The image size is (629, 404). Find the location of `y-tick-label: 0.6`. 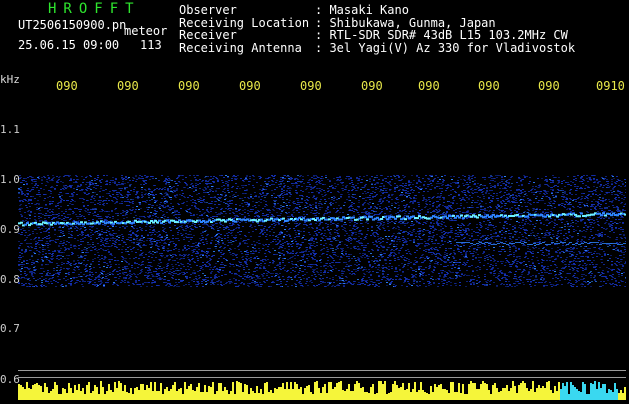

y-tick-label: 0.6 is located at coordinates (10, 379).